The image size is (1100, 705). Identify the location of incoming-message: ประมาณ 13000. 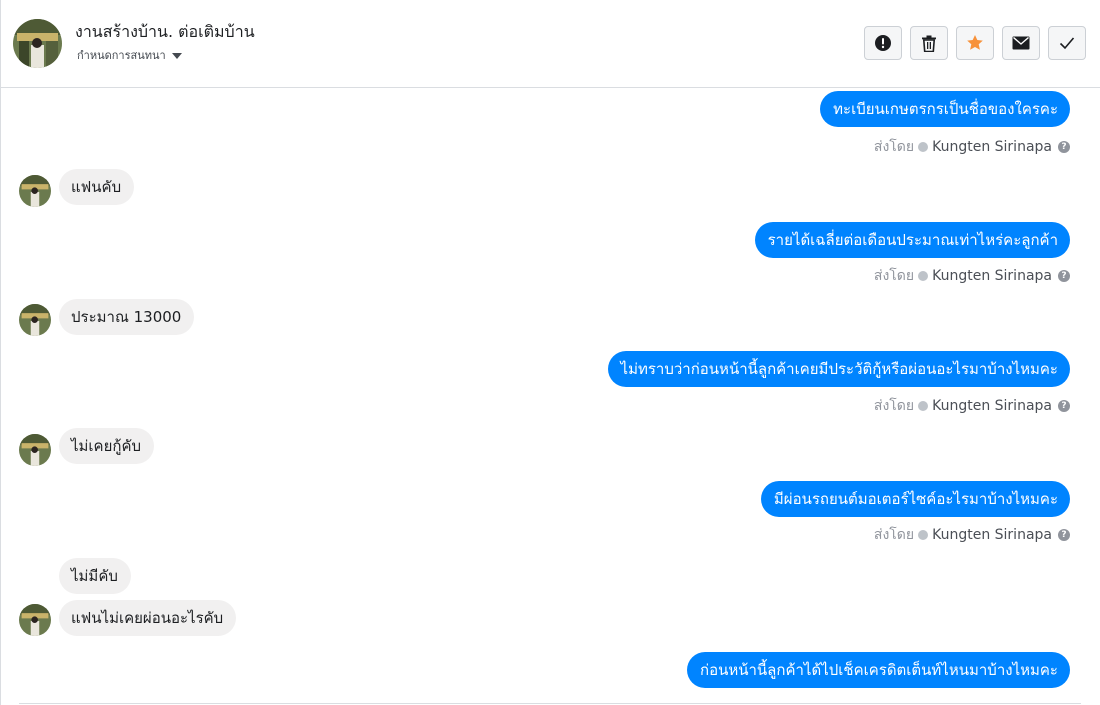
(127, 317).